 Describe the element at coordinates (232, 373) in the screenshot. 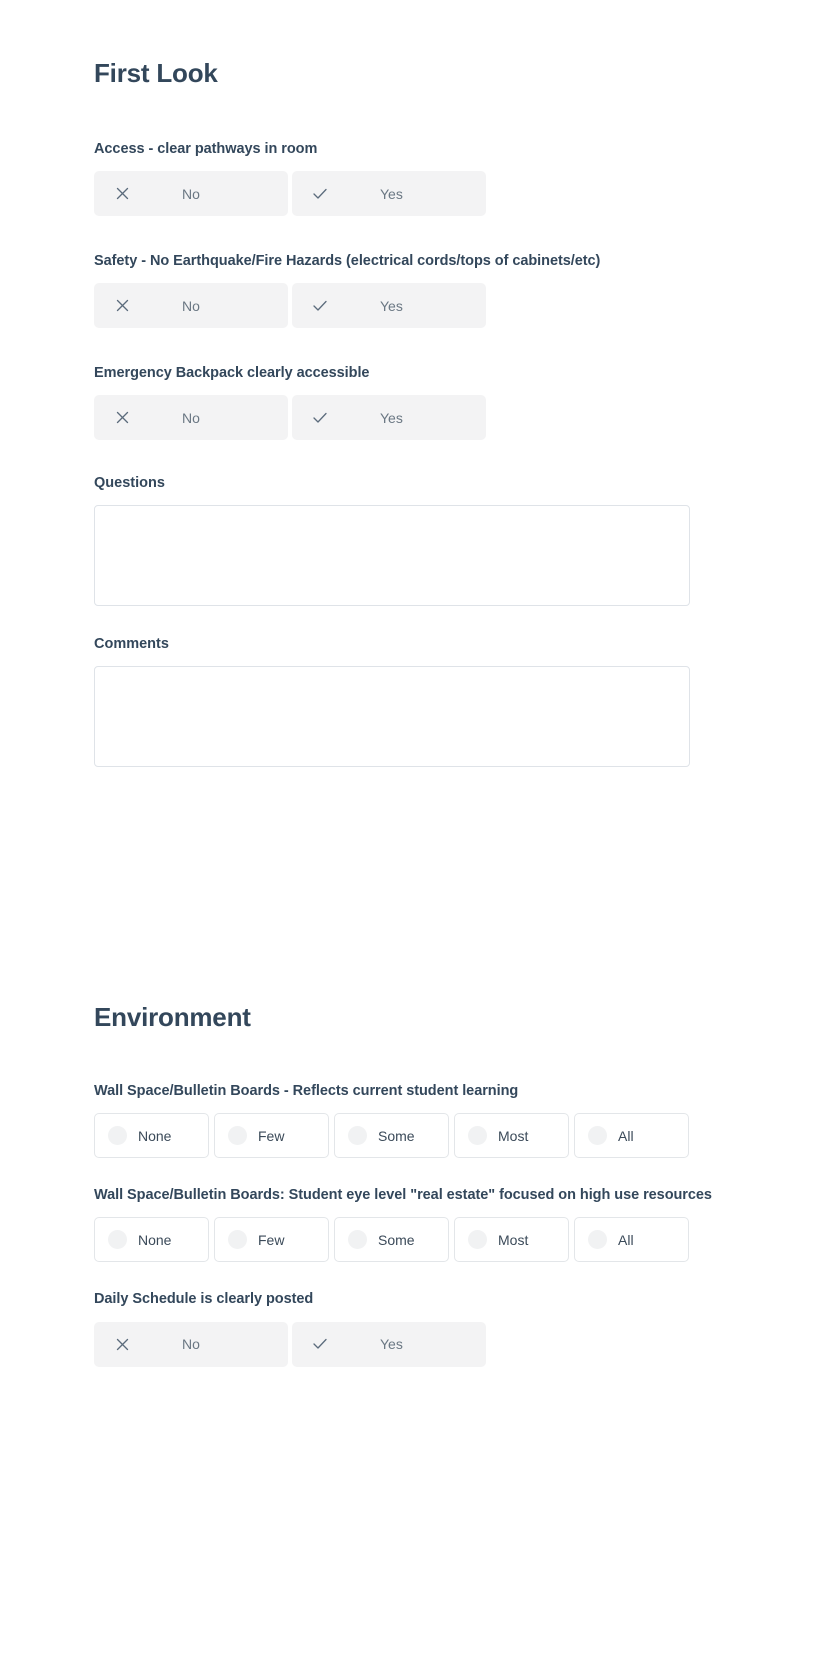

I see `field-label: Emergency Backpack clearly accessible` at that location.